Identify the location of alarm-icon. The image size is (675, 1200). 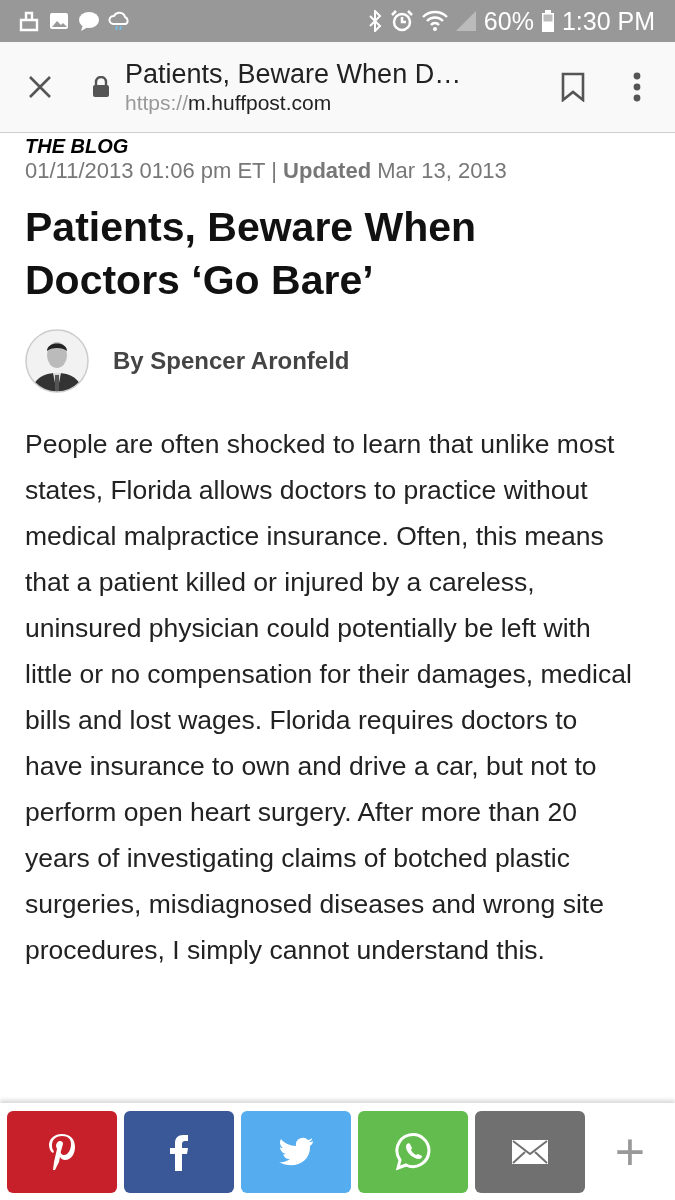
(401, 21).